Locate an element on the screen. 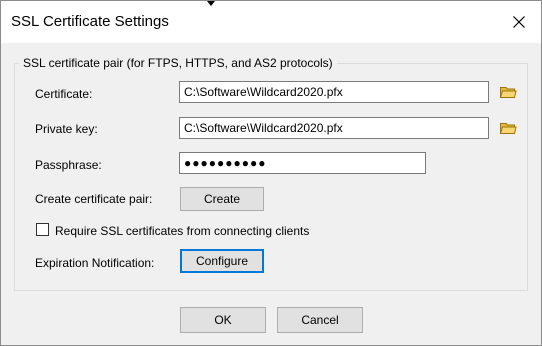 The image size is (542, 346). caret-down-icon is located at coordinates (211, 3).